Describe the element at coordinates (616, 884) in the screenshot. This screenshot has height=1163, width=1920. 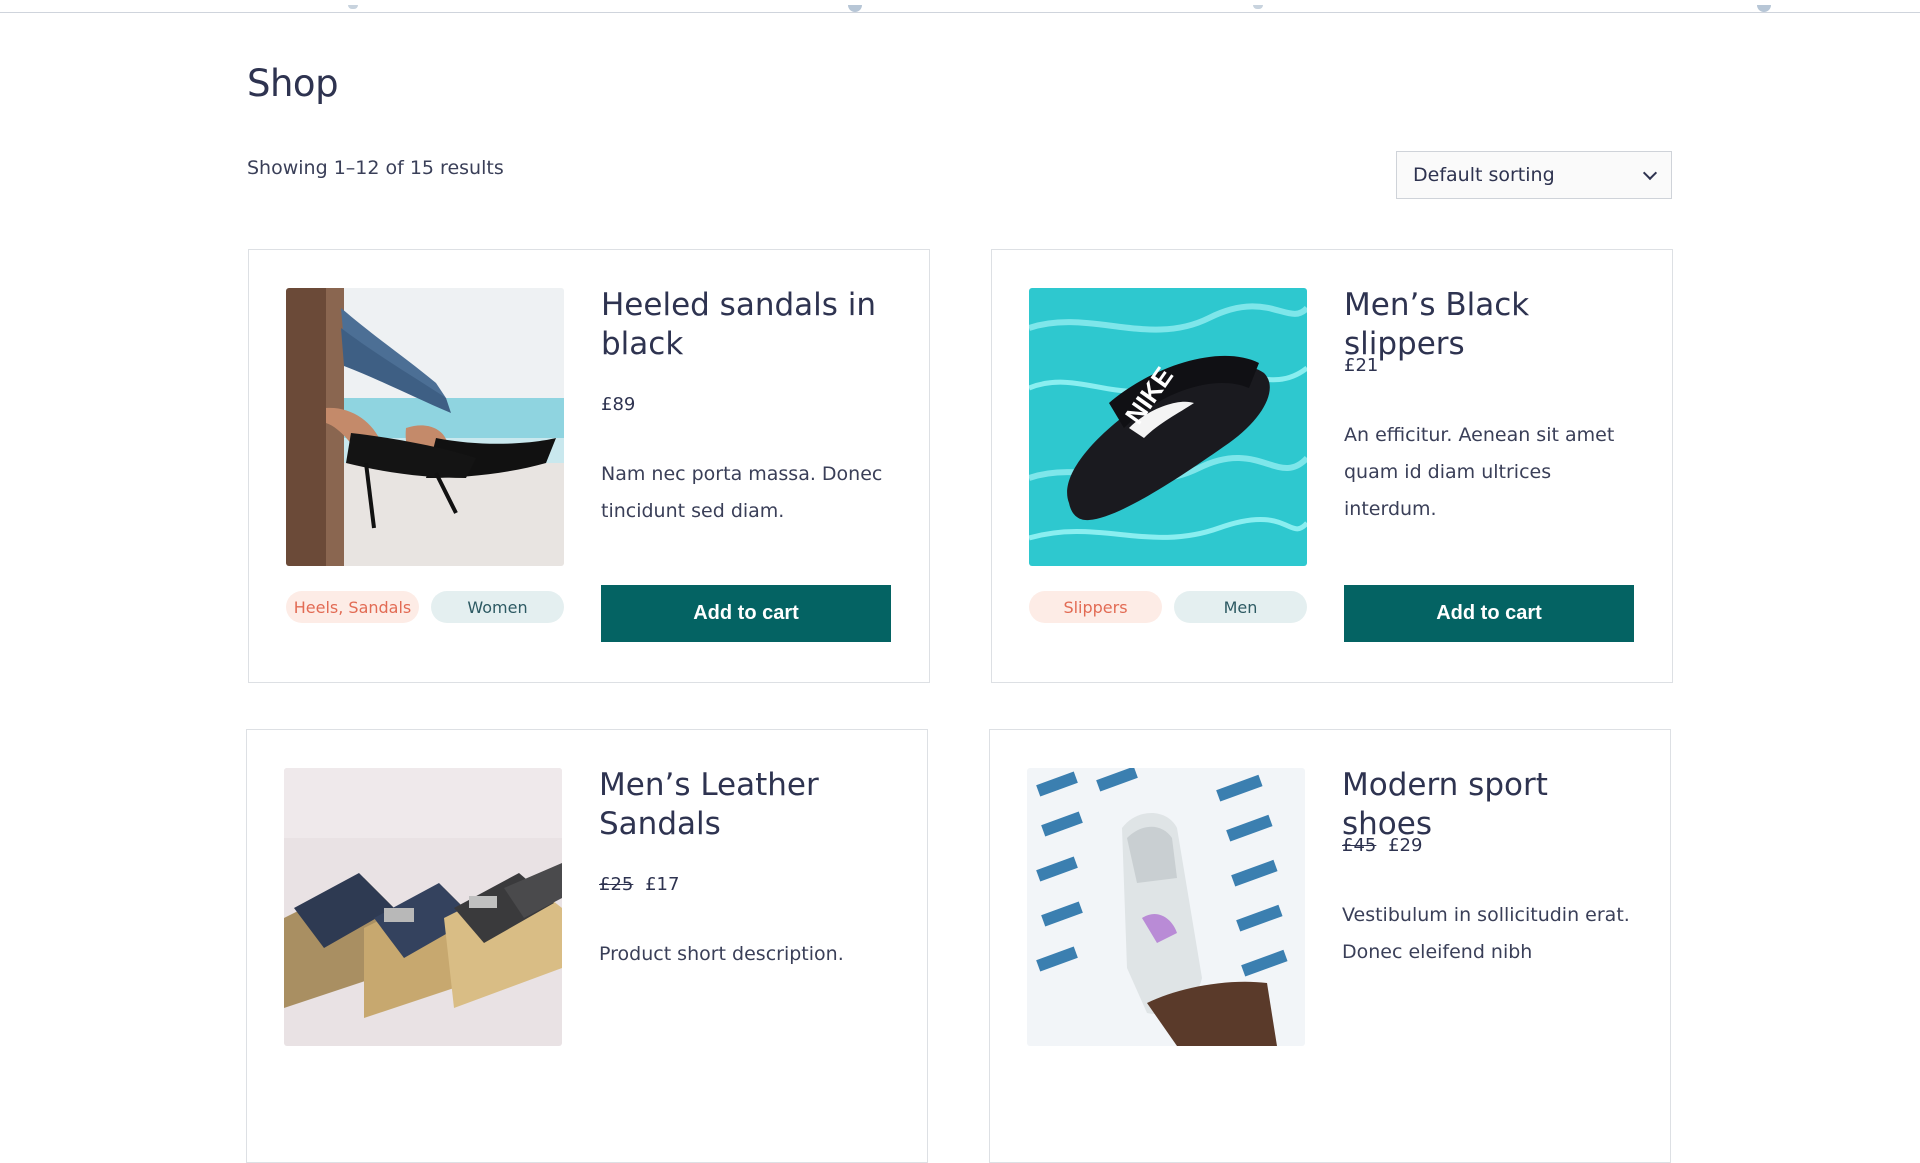
I see `old-price: £25` at that location.